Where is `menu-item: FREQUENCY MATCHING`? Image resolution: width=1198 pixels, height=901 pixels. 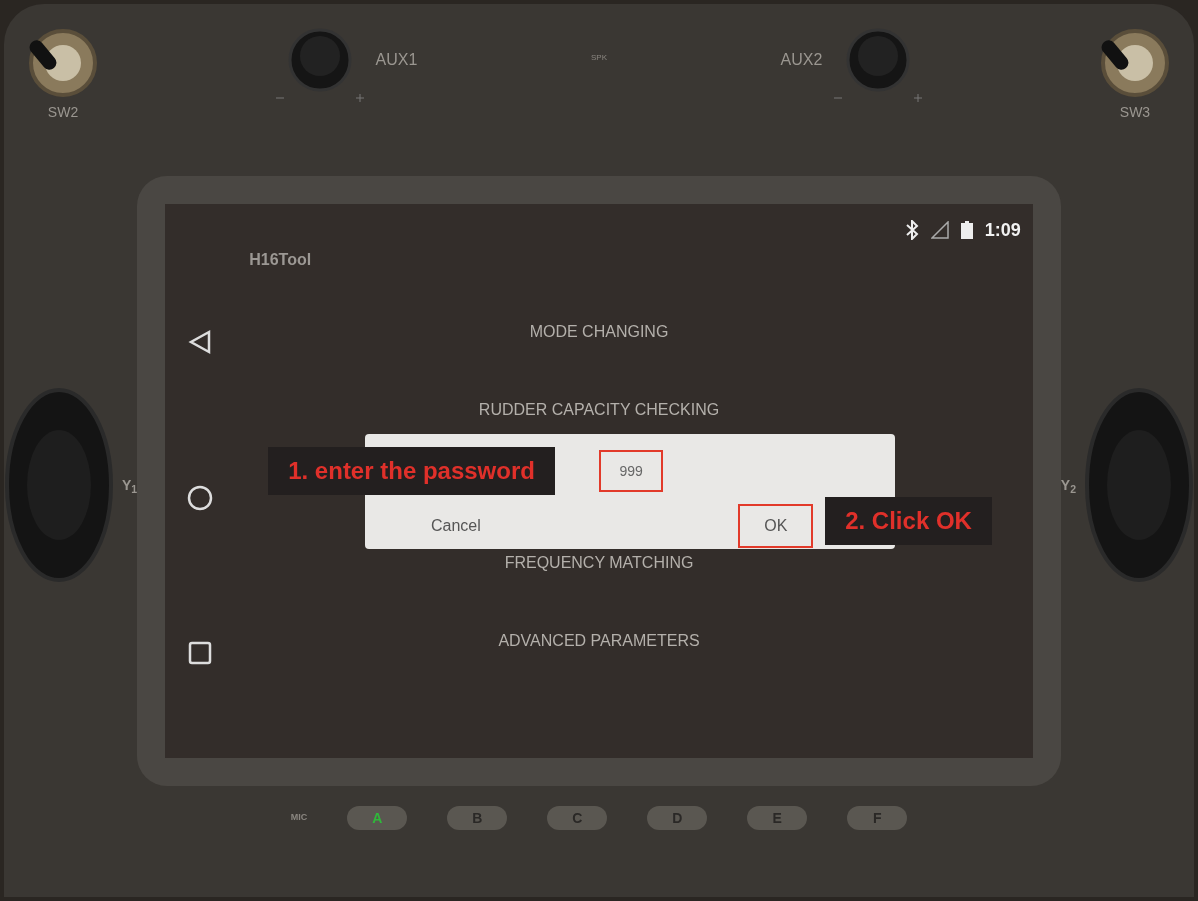 menu-item: FREQUENCY MATCHING is located at coordinates (599, 563).